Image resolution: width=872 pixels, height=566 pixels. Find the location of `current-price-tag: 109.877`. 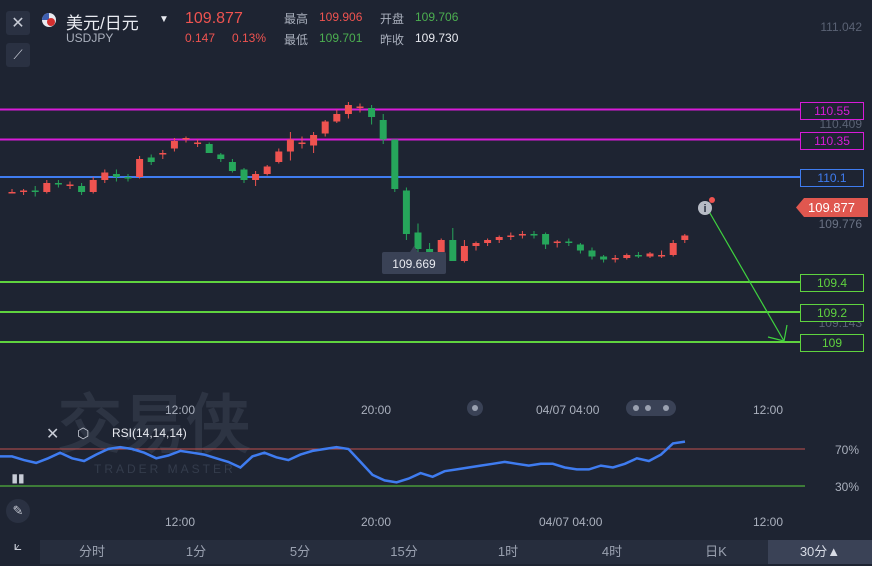

current-price-tag: 109.877 is located at coordinates (832, 207).